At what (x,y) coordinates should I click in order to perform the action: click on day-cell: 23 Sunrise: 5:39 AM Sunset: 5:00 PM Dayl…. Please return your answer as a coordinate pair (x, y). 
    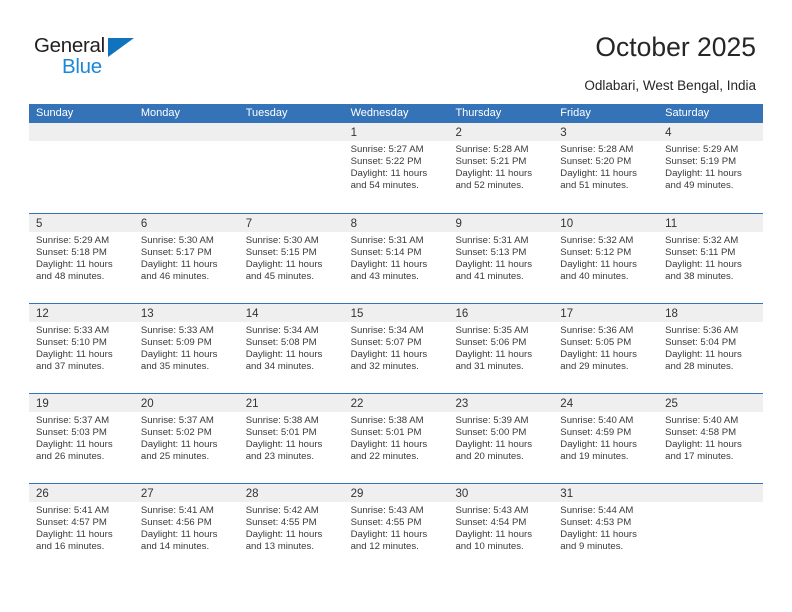
    Looking at the image, I should click on (501, 438).